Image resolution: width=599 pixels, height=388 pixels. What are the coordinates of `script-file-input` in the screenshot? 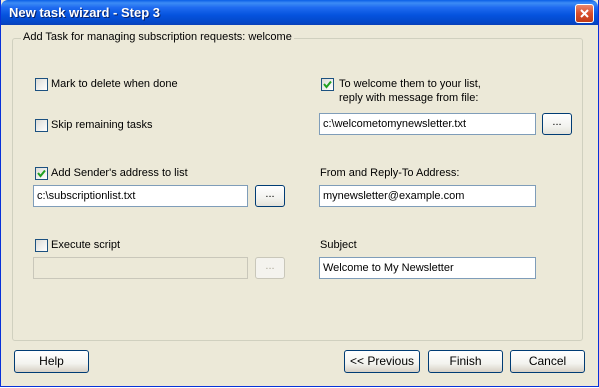 It's located at (140, 268).